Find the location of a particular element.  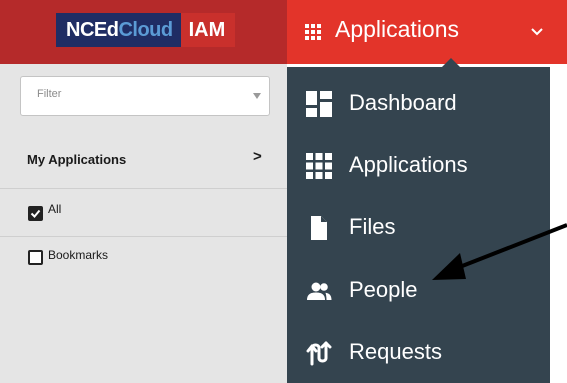

filter-option-all: All is located at coordinates (143, 213).